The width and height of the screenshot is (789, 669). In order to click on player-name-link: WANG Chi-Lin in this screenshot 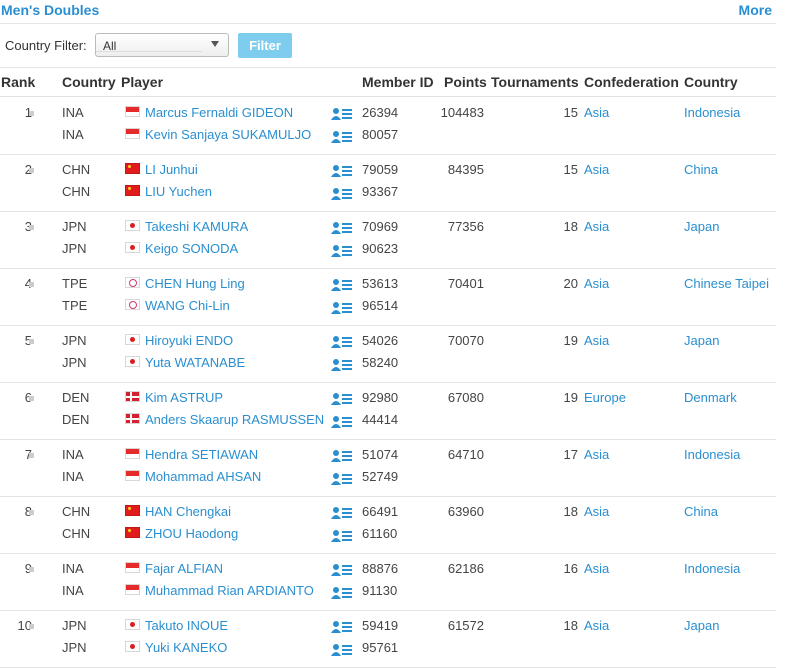, I will do `click(187, 305)`.